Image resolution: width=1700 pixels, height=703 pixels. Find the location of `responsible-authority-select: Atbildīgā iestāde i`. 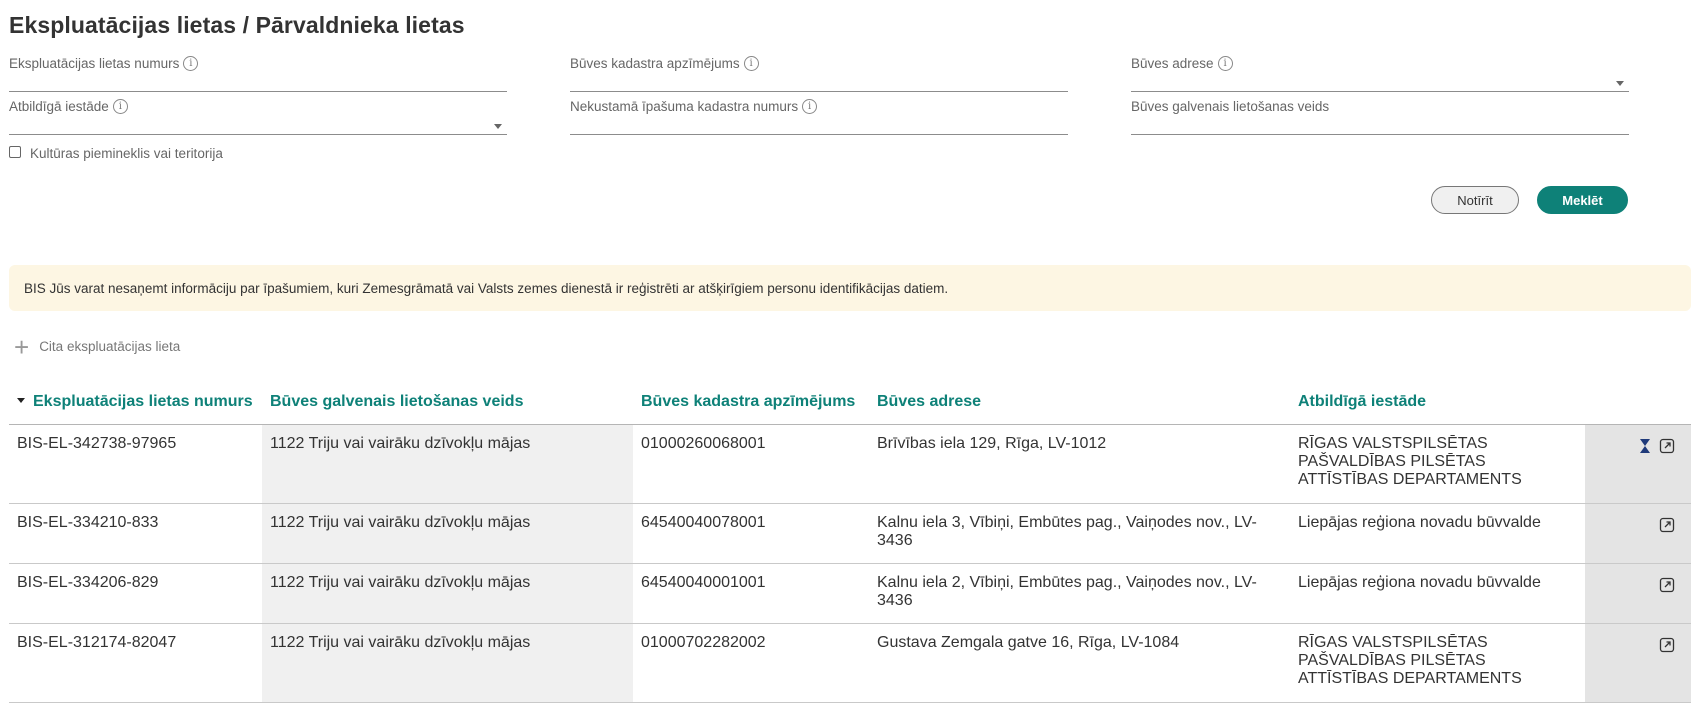

responsible-authority-select: Atbildīgā iestāde i is located at coordinates (258, 117).